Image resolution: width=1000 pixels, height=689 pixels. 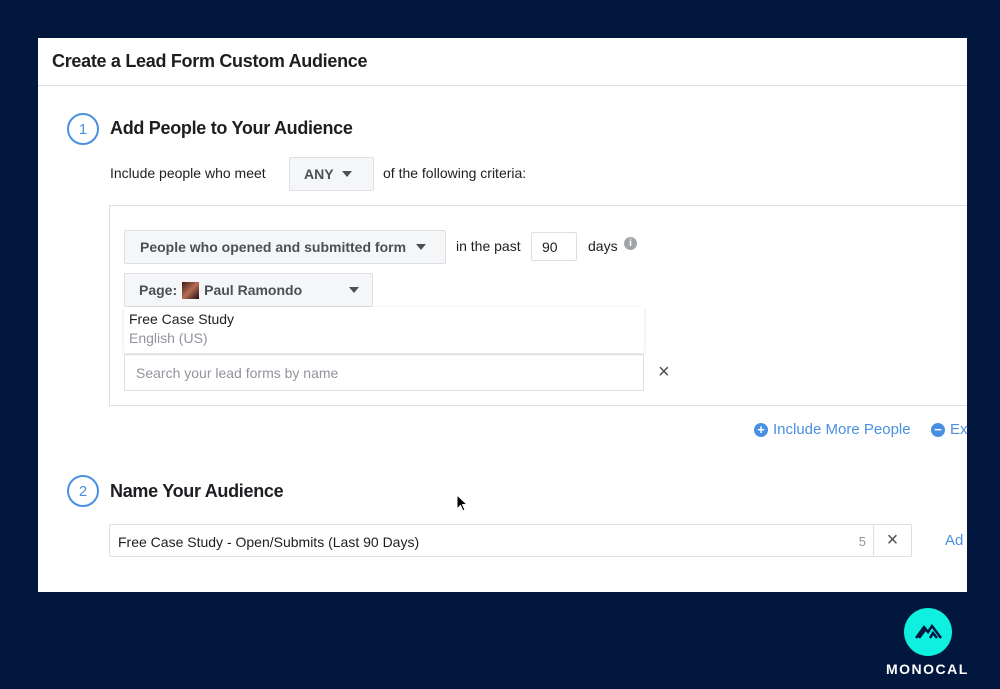 What do you see at coordinates (197, 491) in the screenshot?
I see `step-2-title: Name Your Audience` at bounding box center [197, 491].